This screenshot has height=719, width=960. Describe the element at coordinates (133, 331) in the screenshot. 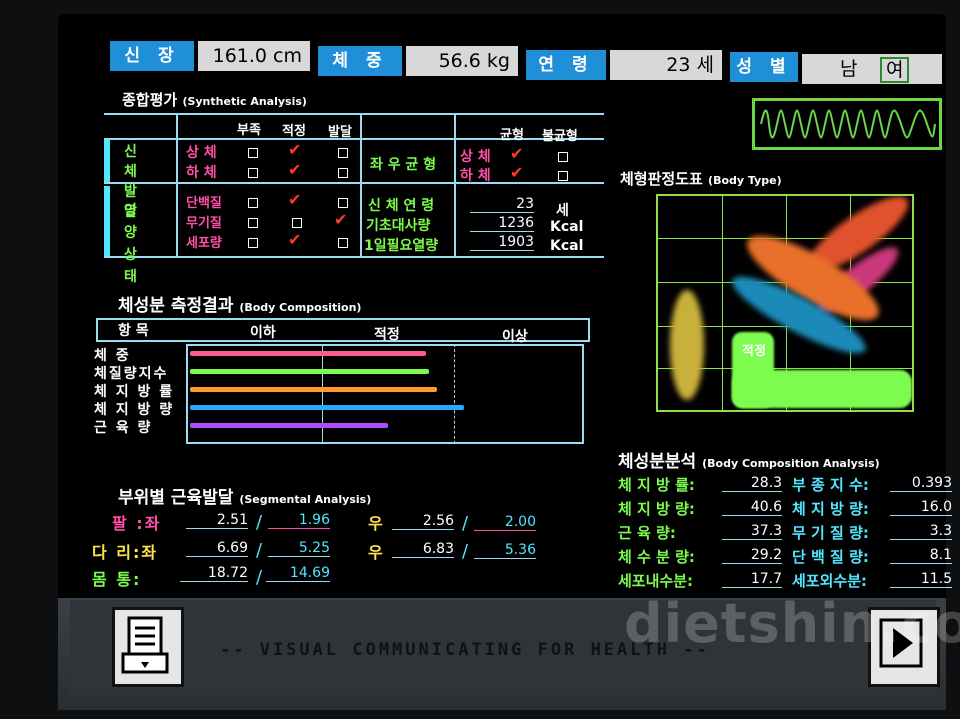

I see `col-item: 항 목` at that location.